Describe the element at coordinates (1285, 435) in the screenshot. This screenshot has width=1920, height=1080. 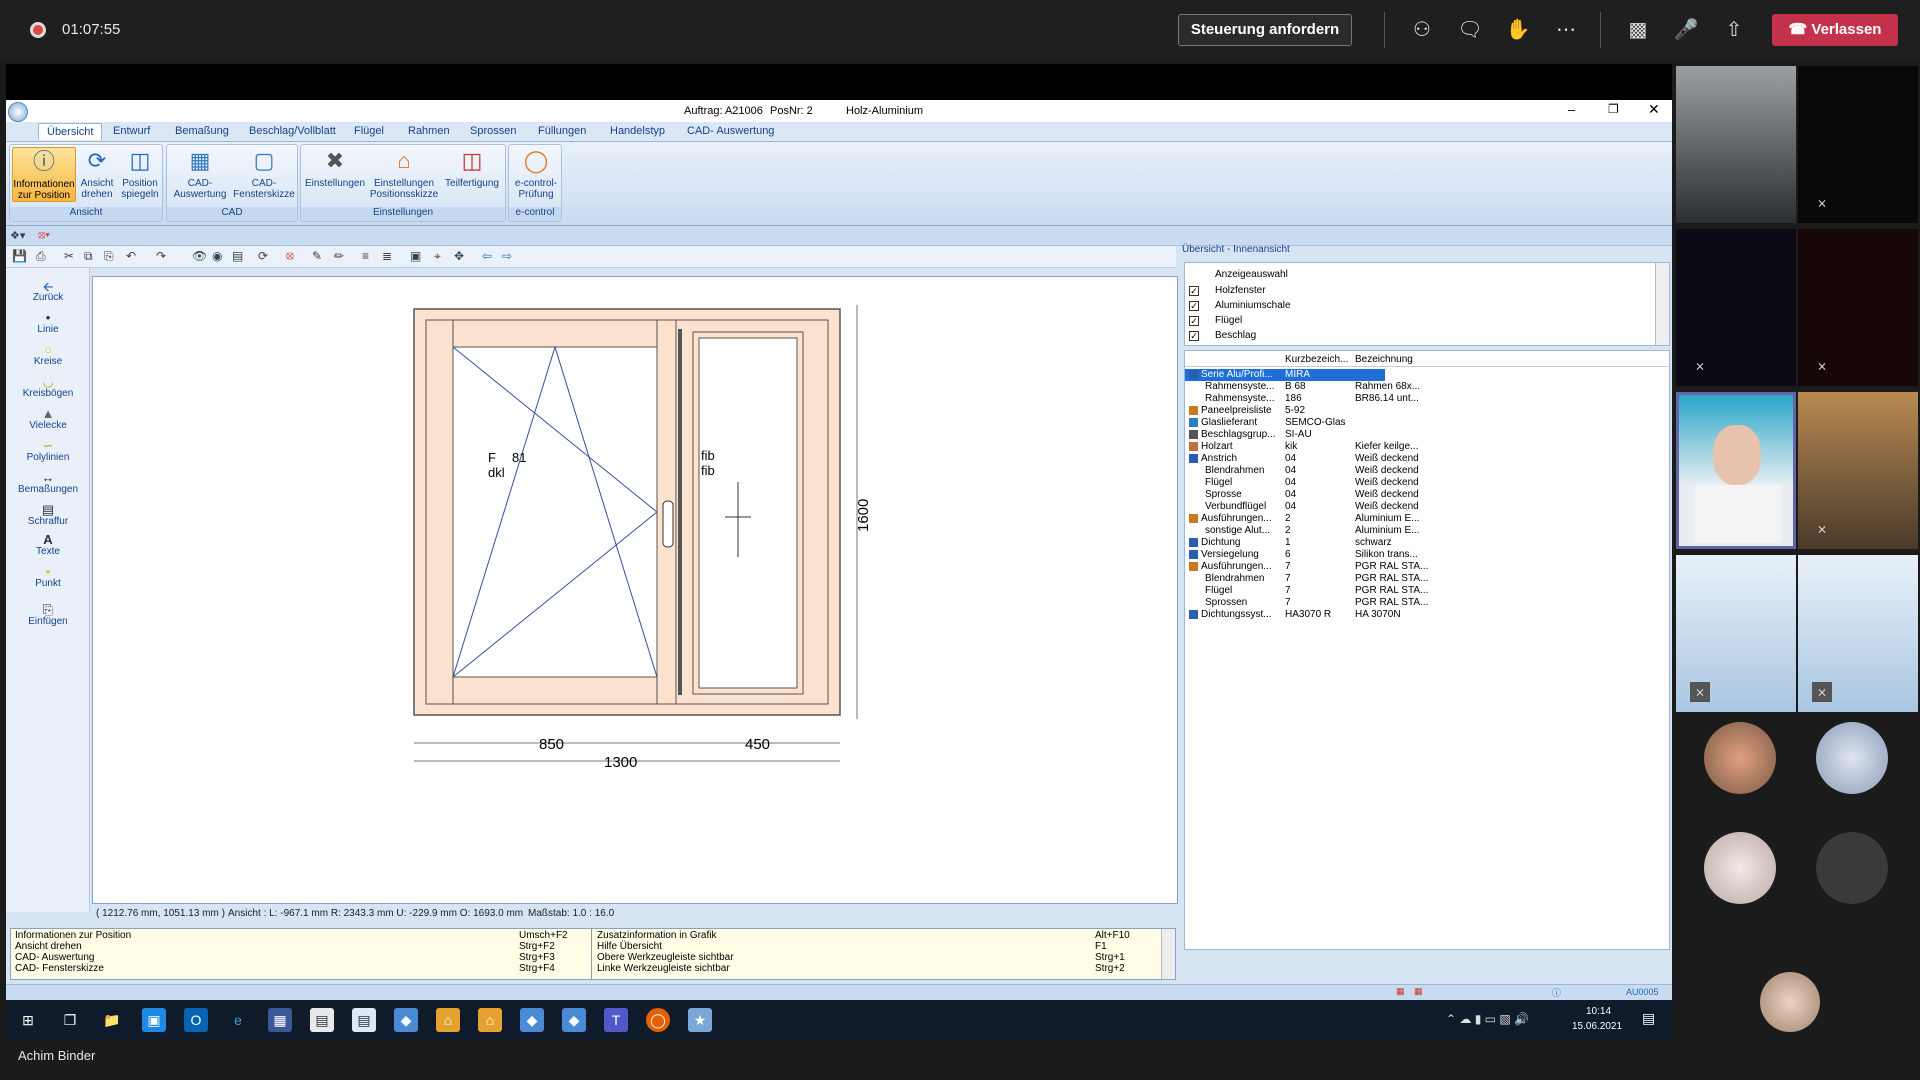
I see `table-row: Beschlagsgrup... SI-AU` at that location.